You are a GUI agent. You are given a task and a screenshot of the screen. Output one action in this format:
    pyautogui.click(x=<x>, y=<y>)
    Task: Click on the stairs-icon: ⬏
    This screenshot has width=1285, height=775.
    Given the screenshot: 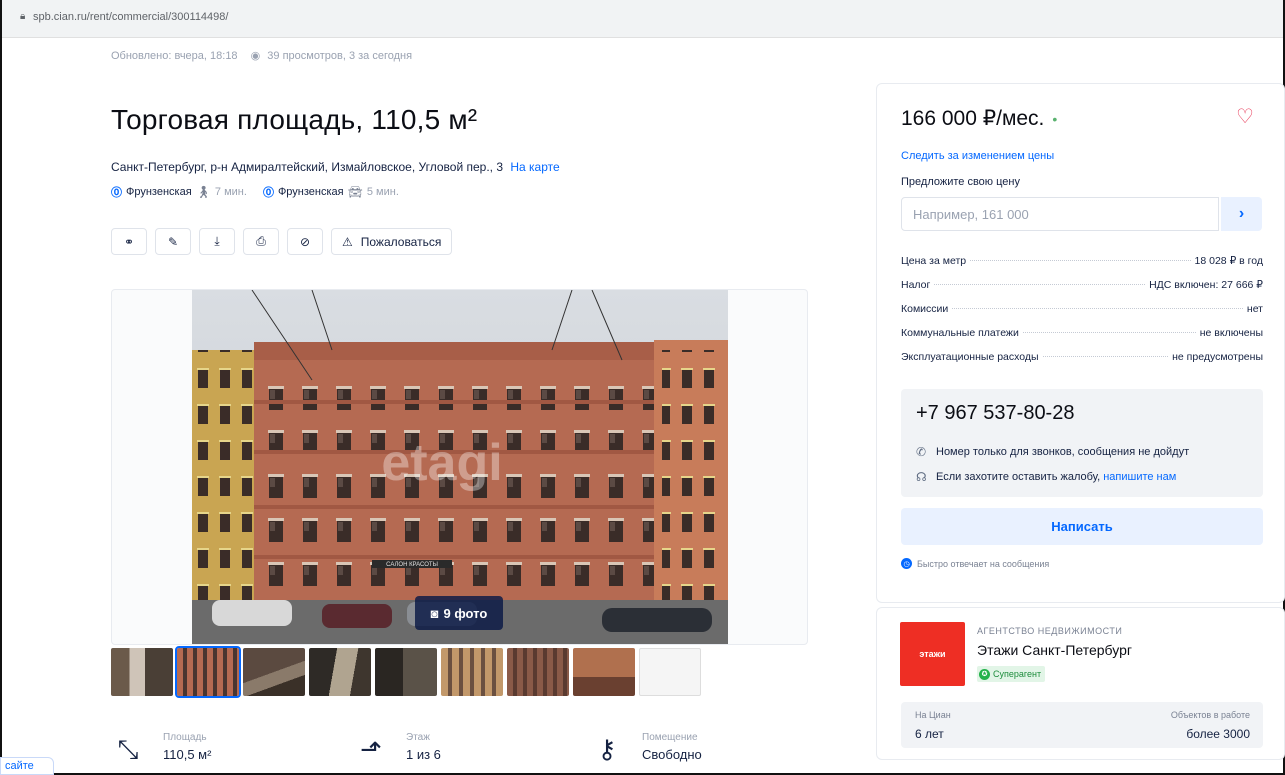 What is the action you would take?
    pyautogui.click(x=371, y=749)
    